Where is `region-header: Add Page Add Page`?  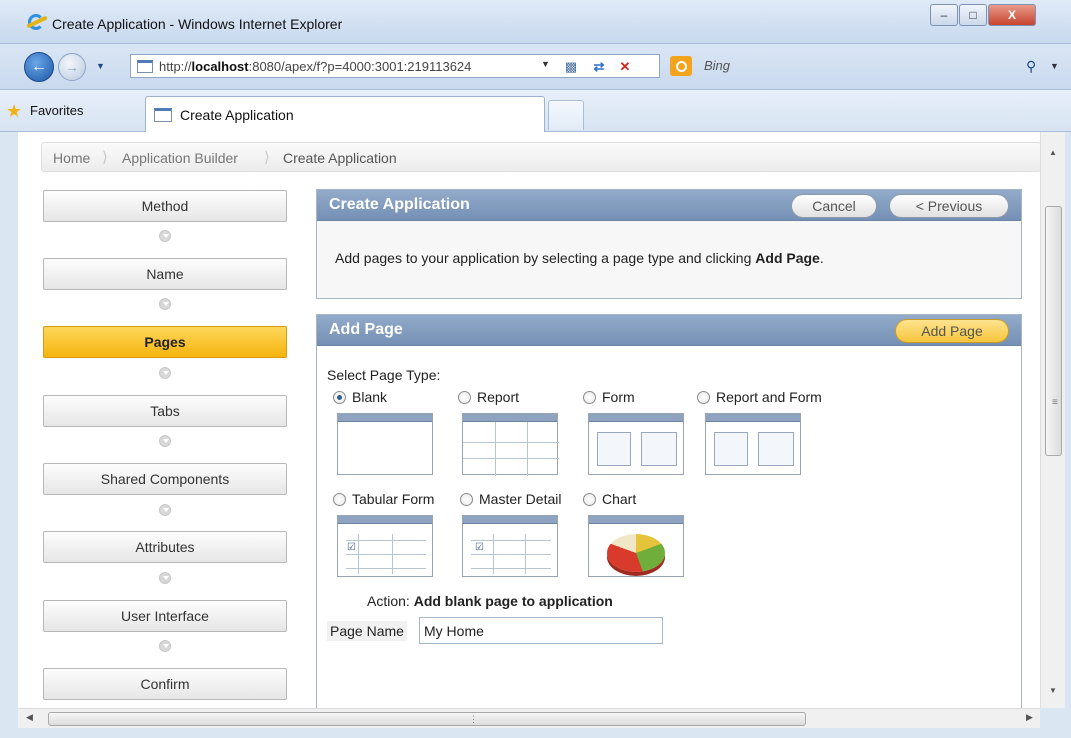
region-header: Add Page Add Page is located at coordinates (669, 330).